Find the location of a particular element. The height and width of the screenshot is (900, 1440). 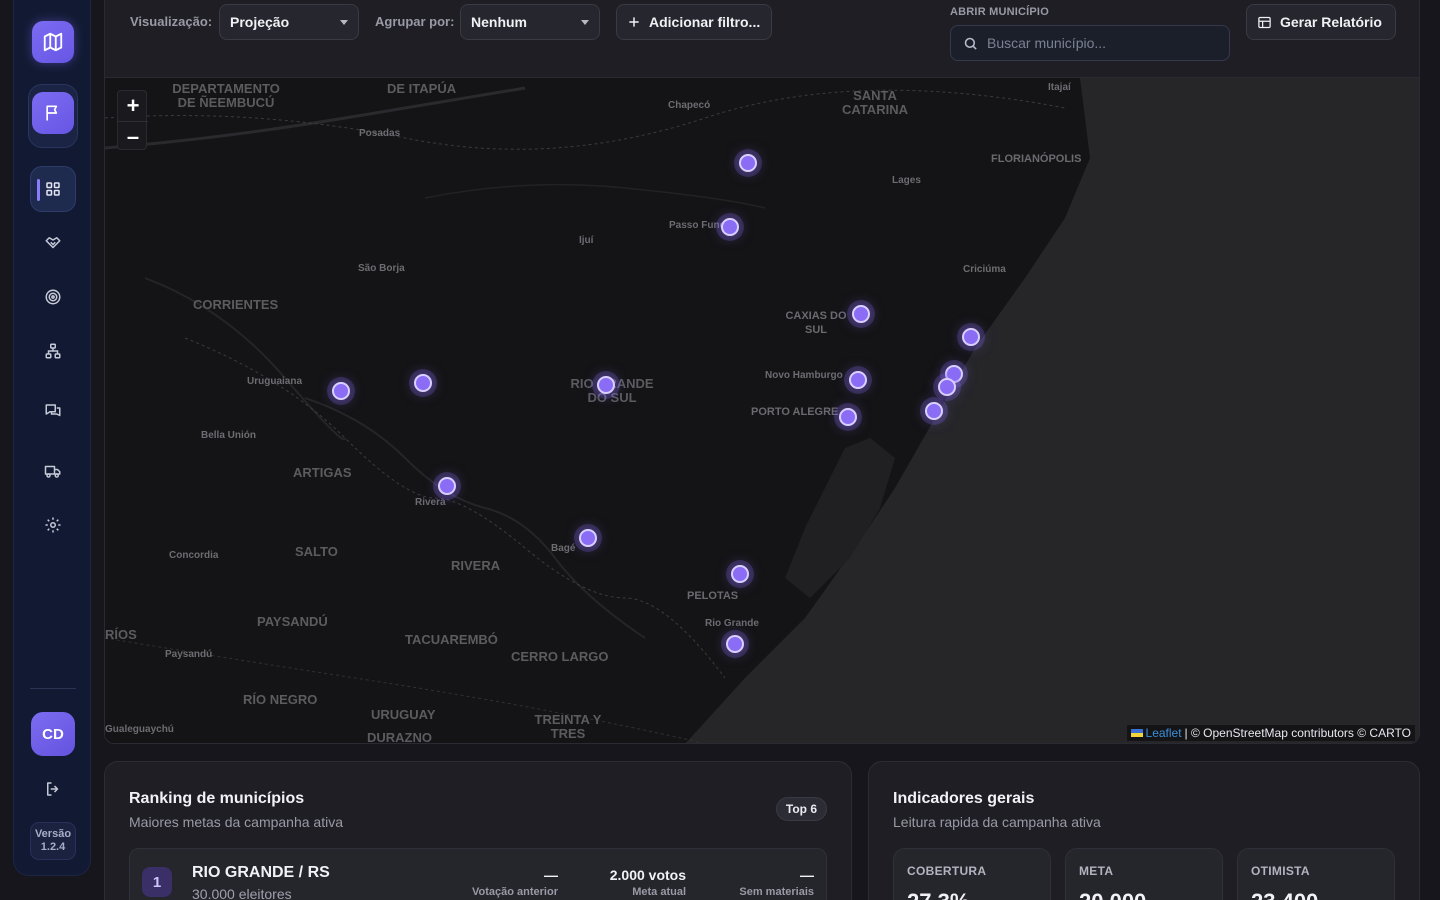

gear-icon is located at coordinates (53, 525).